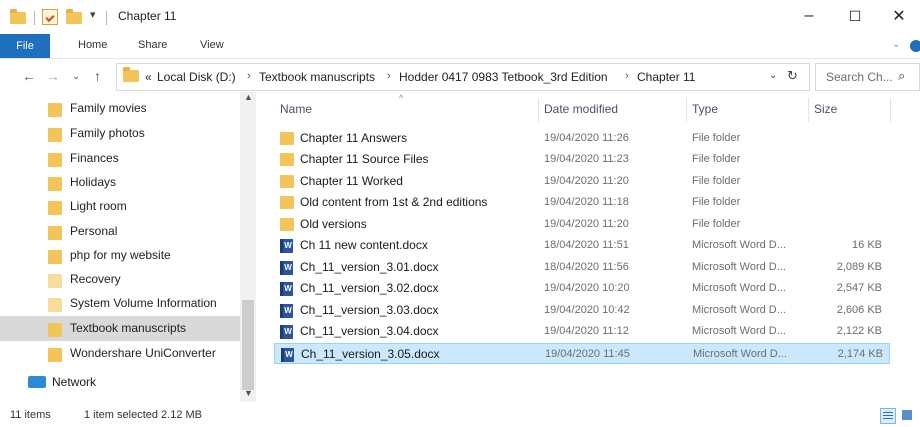 This screenshot has height=427, width=920. I want to click on breadcrumb-chapter-11: Chapter 11, so click(666, 77).